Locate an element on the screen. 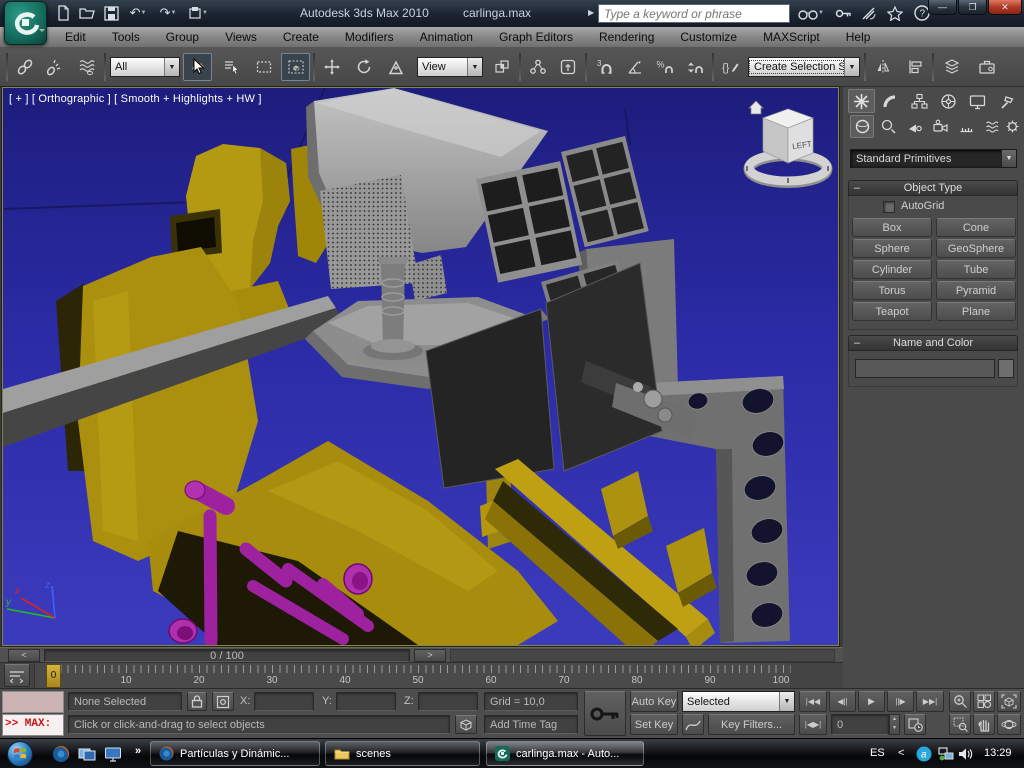 This screenshot has width=1024, height=768. pan-hand-icon is located at coordinates (984, 724).